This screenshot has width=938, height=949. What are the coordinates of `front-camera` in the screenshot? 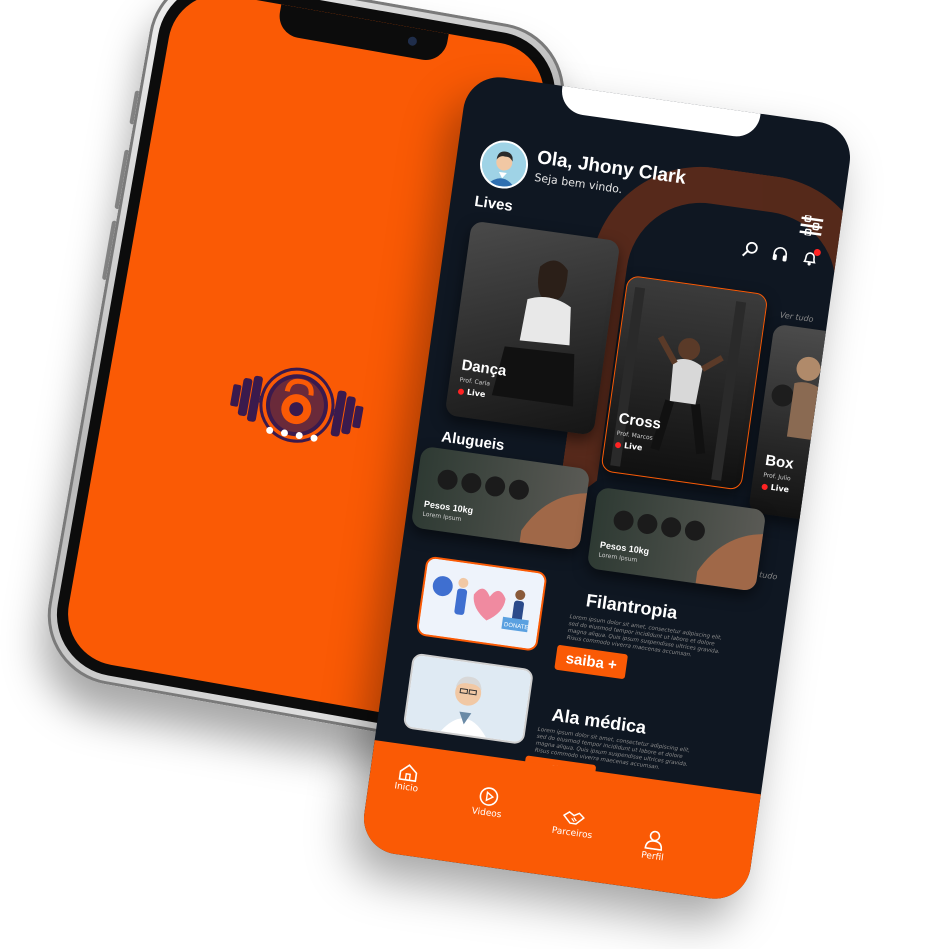 It's located at (412, 41).